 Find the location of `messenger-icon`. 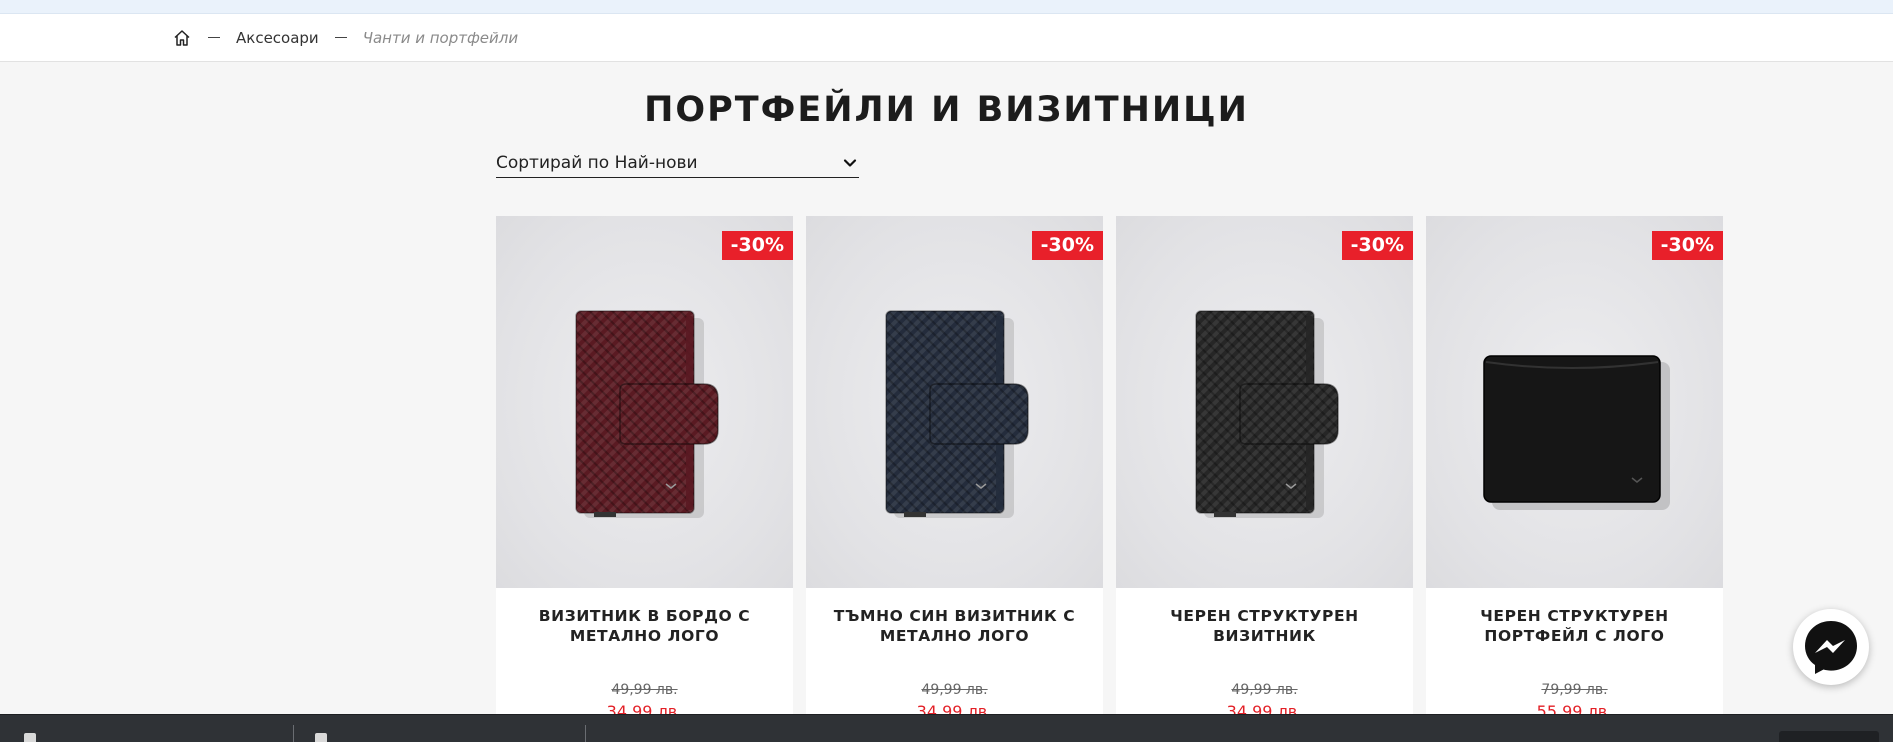

messenger-icon is located at coordinates (1831, 647).